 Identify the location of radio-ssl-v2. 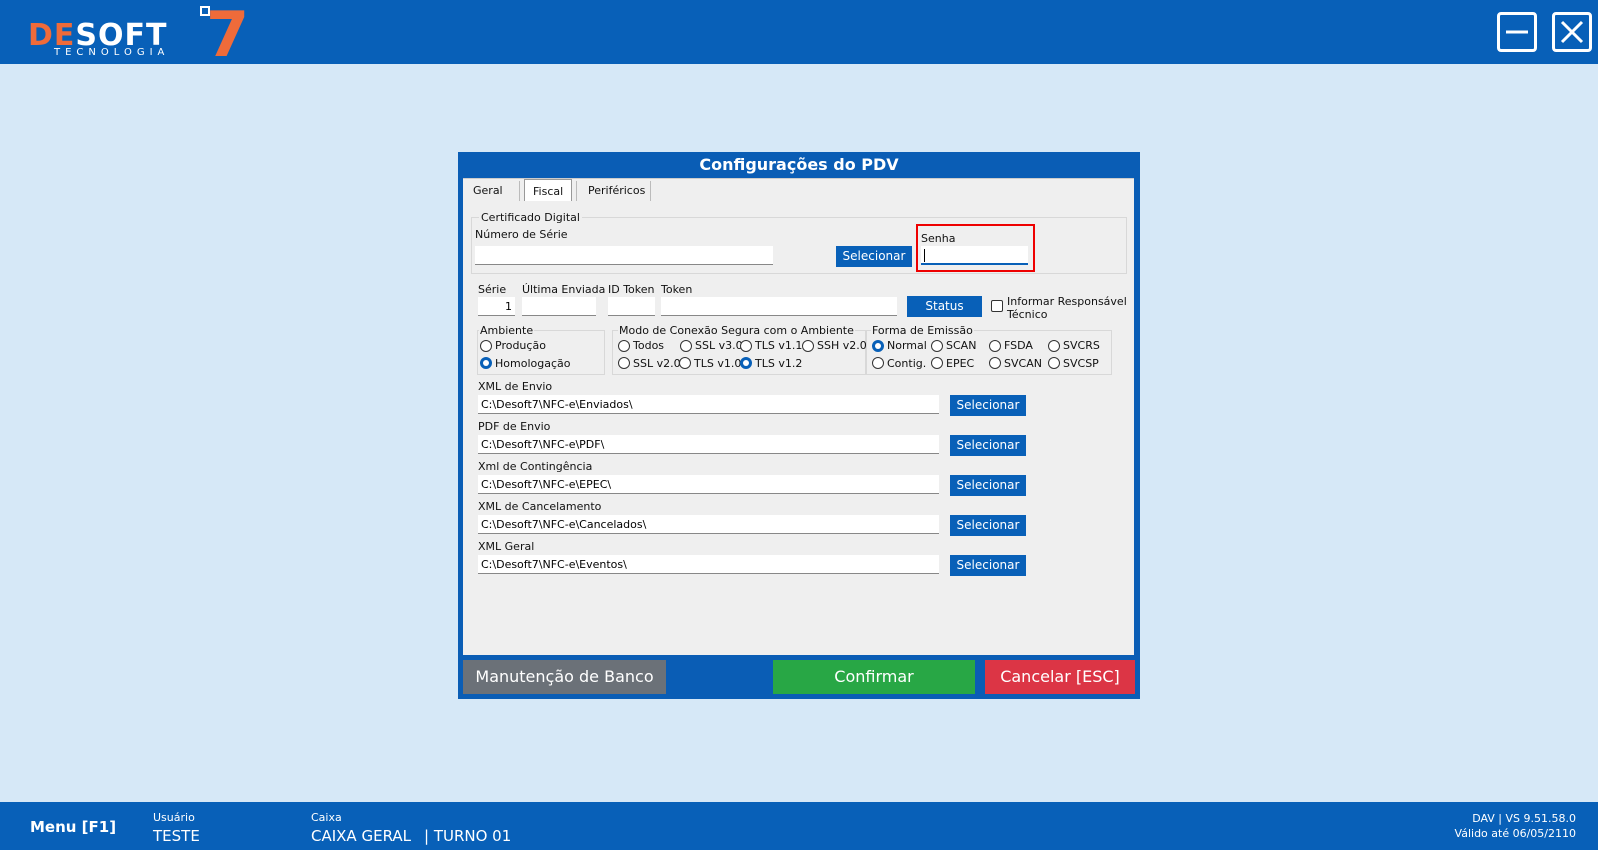
(624, 363).